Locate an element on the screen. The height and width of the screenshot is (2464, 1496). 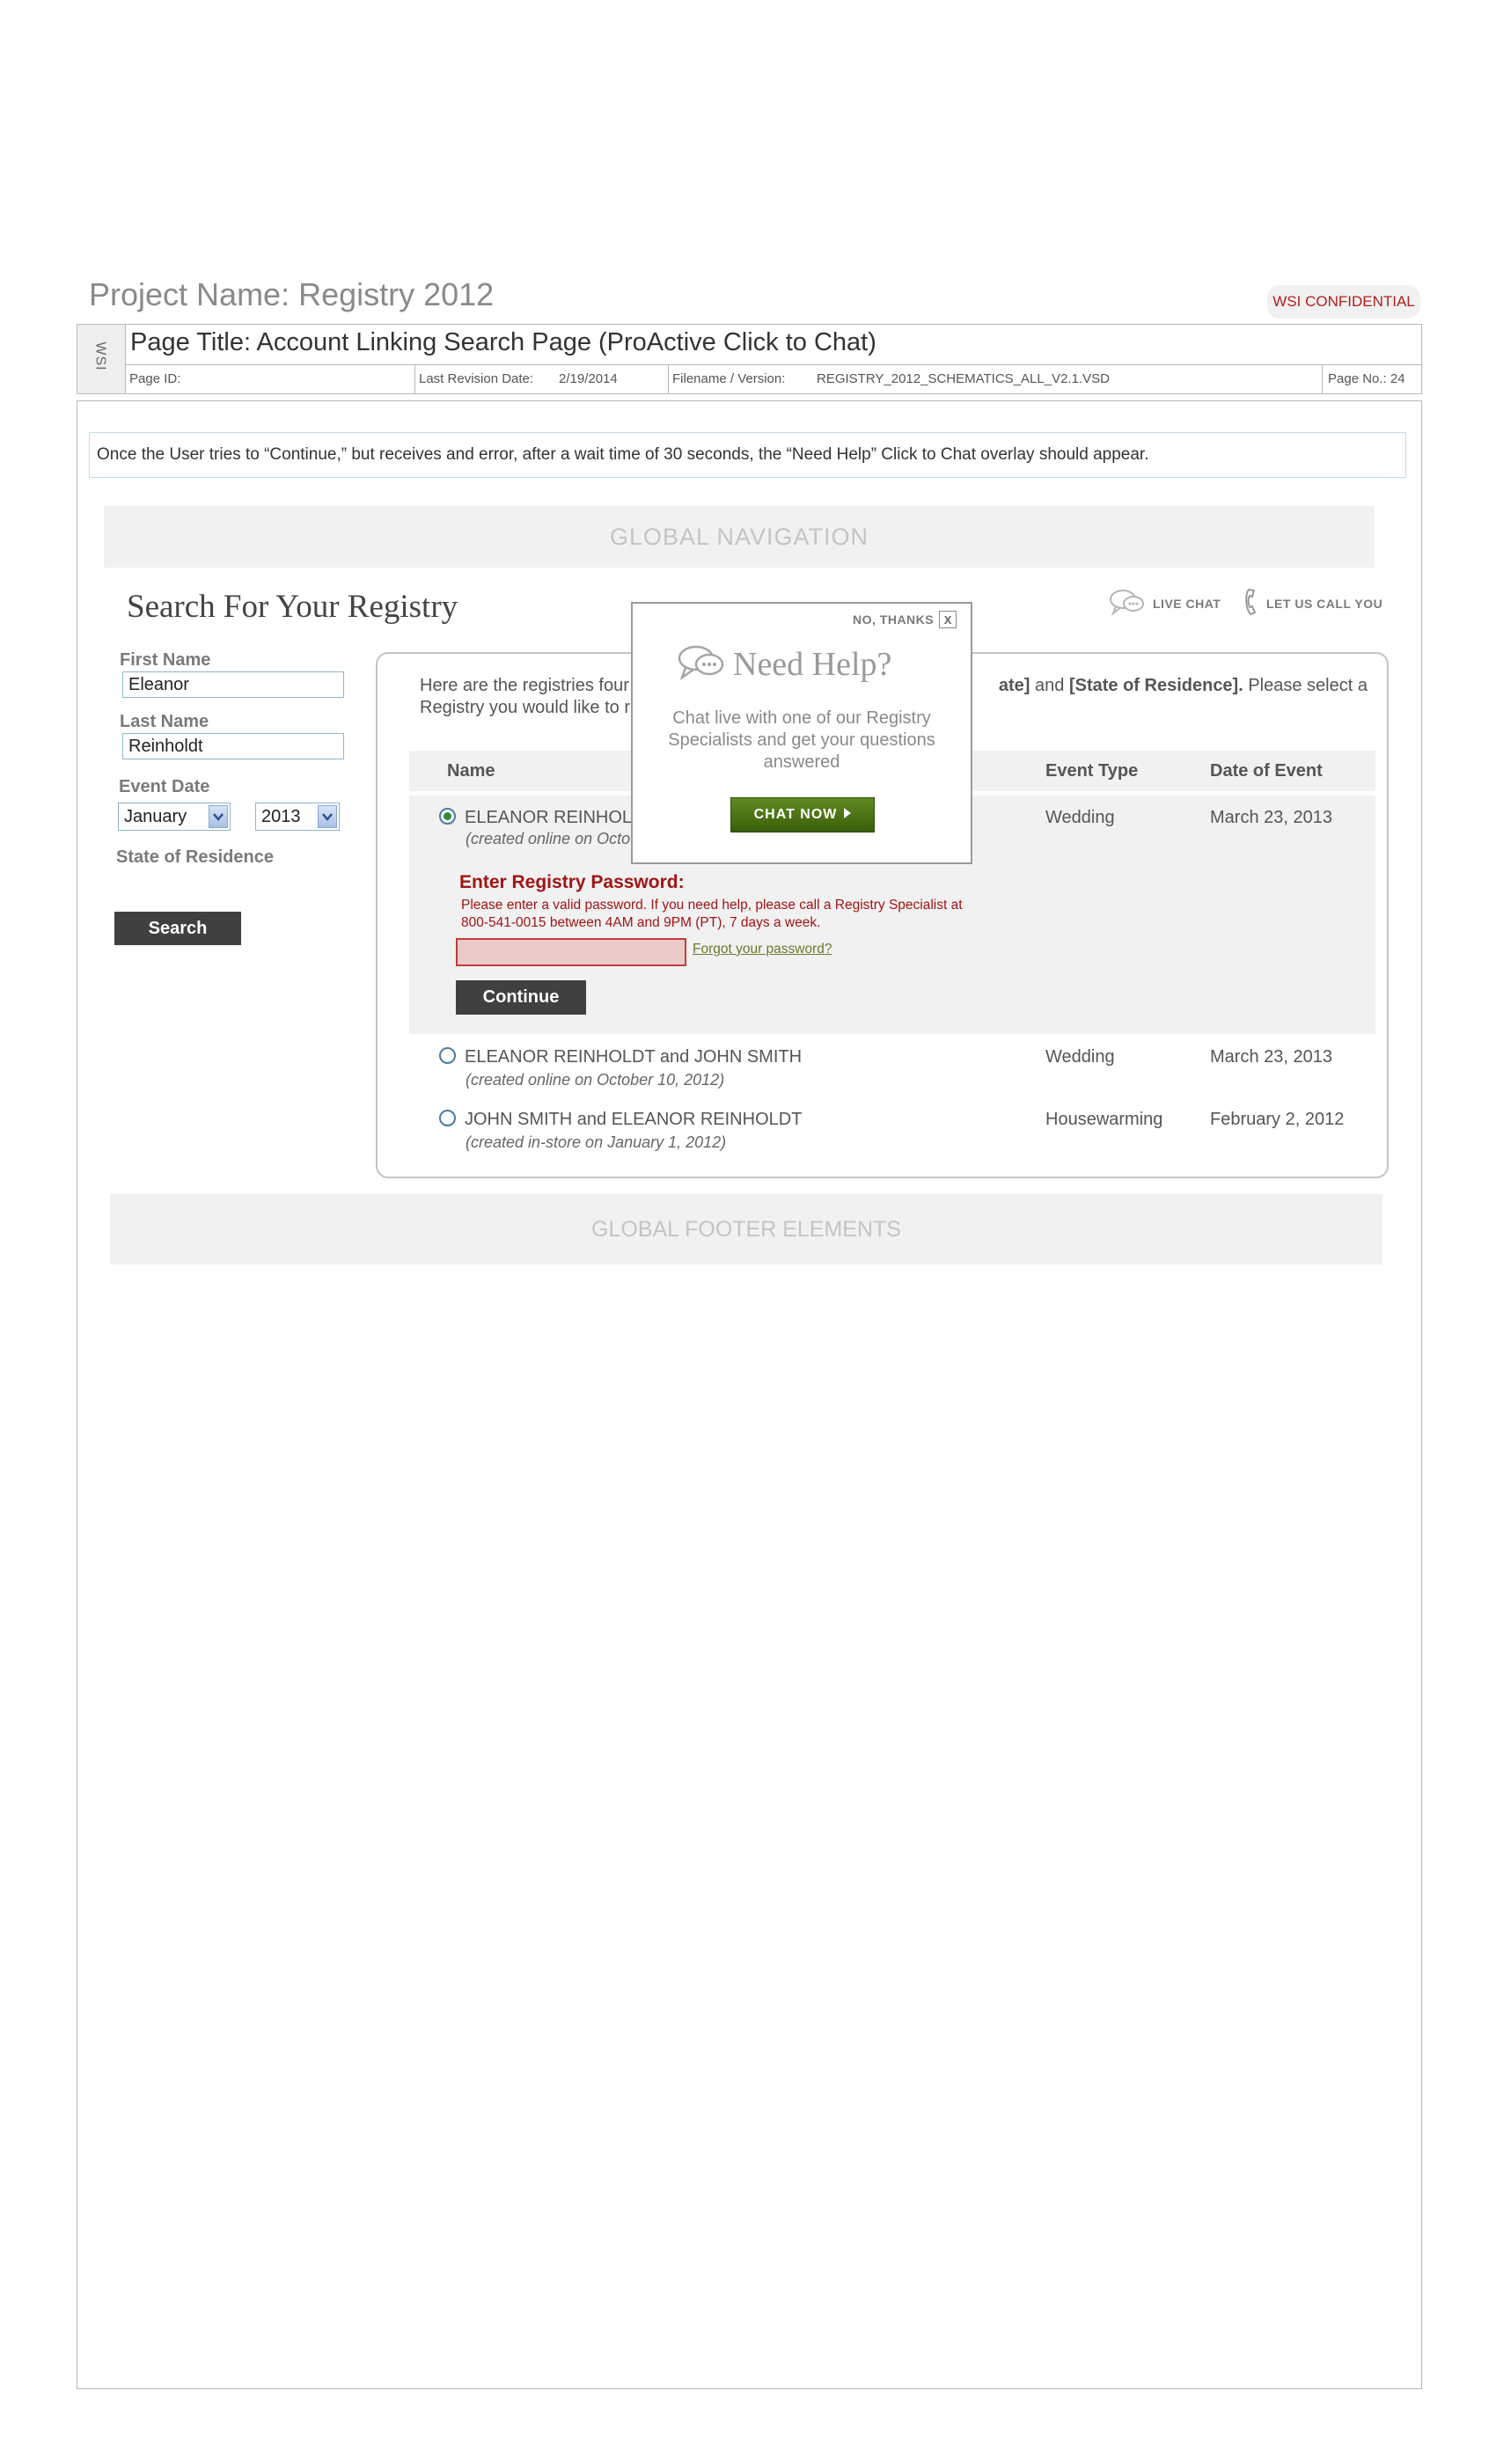
global-footer: GLOBAL FOOTER ELEMENTS is located at coordinates (746, 1229).